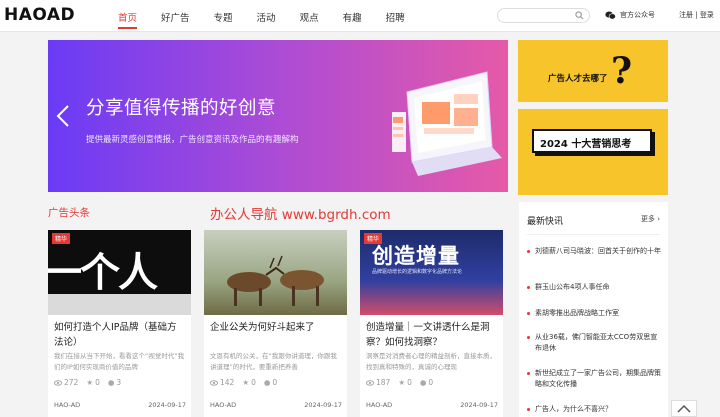  What do you see at coordinates (431, 382) in the screenshot?
I see `card-3-comments-value: 0` at bounding box center [431, 382].